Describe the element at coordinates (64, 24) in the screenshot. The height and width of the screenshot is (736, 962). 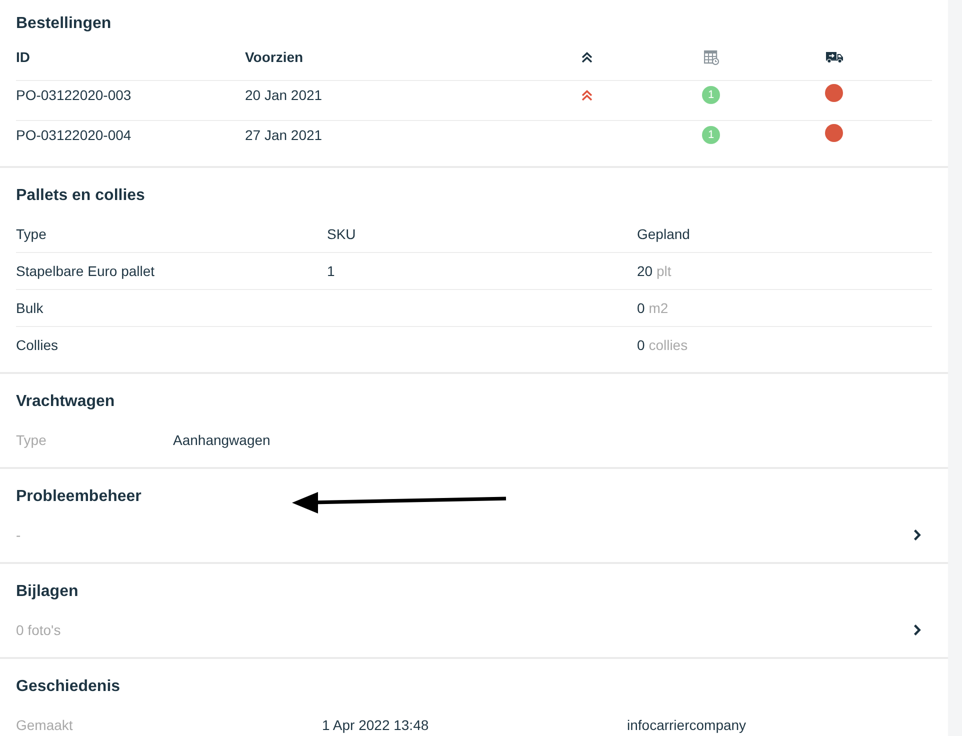
I see `section-title: Bestellingen` at that location.